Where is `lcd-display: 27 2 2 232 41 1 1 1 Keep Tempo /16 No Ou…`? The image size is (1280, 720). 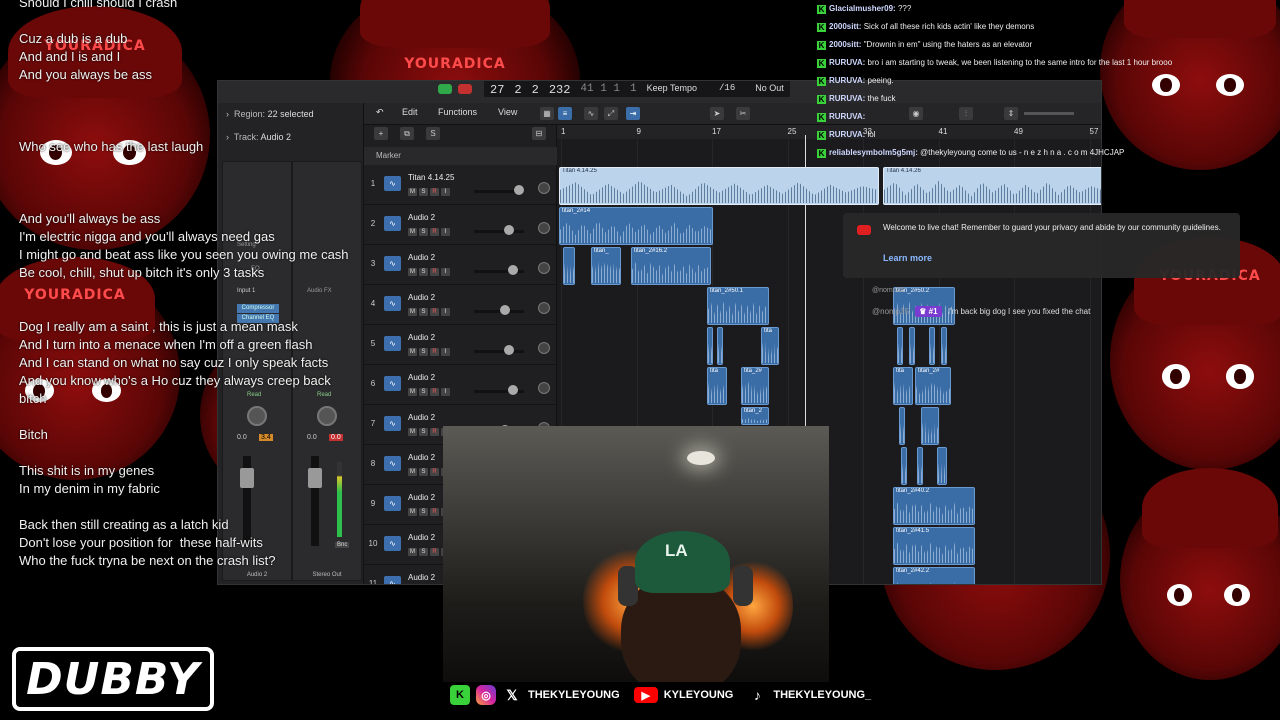
lcd-display: 27 2 2 232 41 1 1 1 Keep Tempo /16 No Ou… is located at coordinates (637, 89).